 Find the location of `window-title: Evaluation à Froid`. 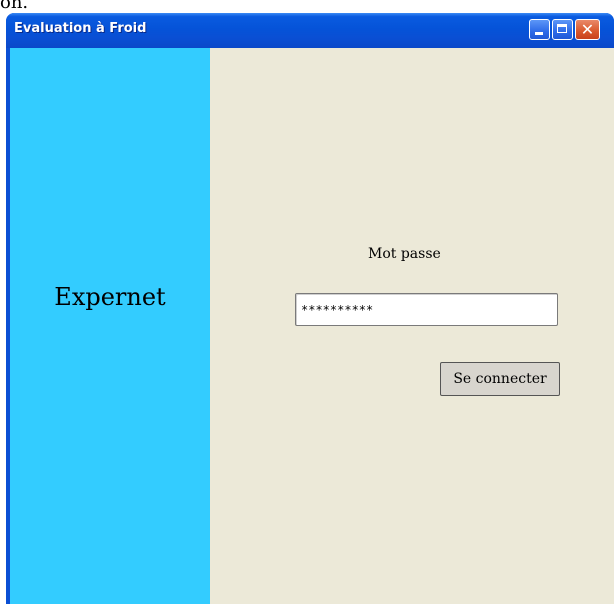

window-title: Evaluation à Froid is located at coordinates (80, 28).